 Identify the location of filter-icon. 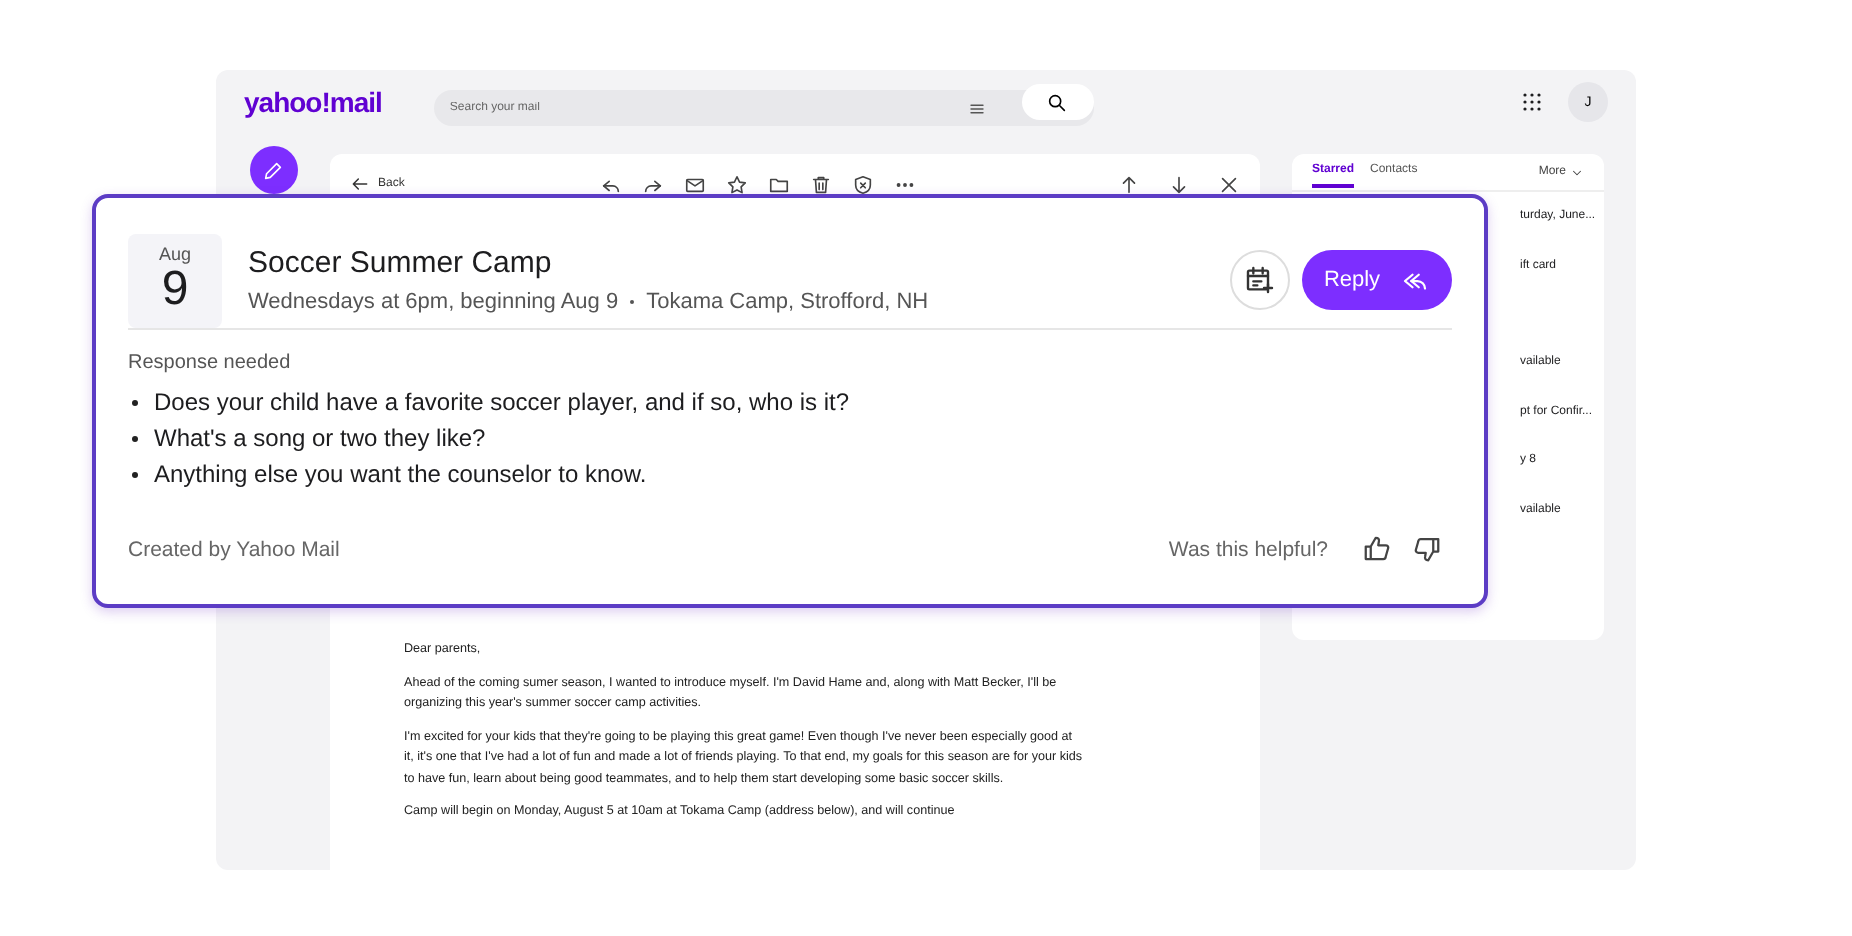
(976, 109).